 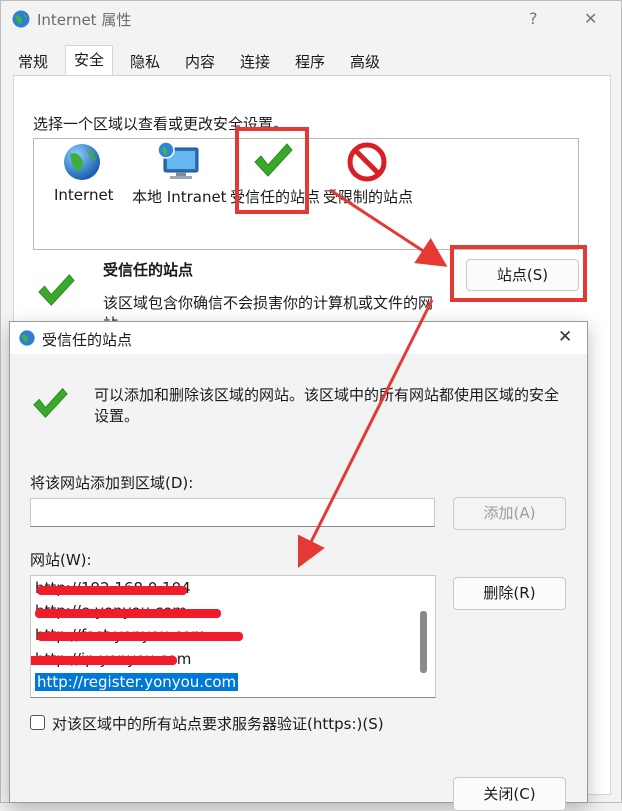 I want to click on annotation-arrow-to-sites, so click(x=388, y=227).